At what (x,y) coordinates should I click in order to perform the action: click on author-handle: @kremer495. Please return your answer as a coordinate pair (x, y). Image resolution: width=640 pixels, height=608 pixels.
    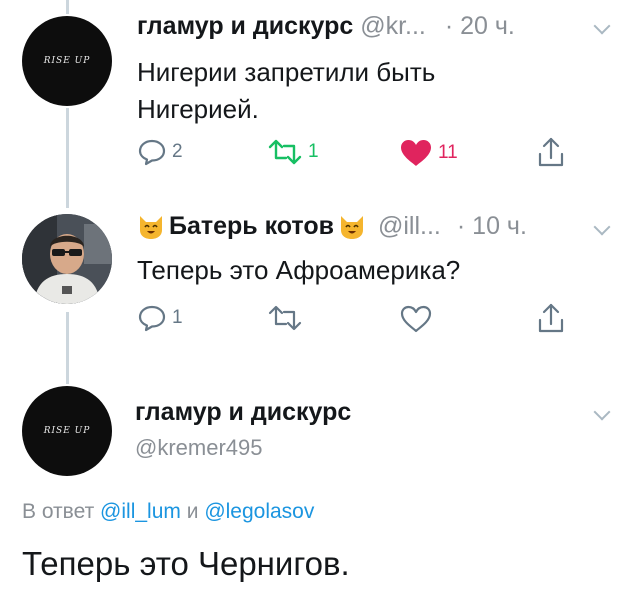
    Looking at the image, I should click on (199, 448).